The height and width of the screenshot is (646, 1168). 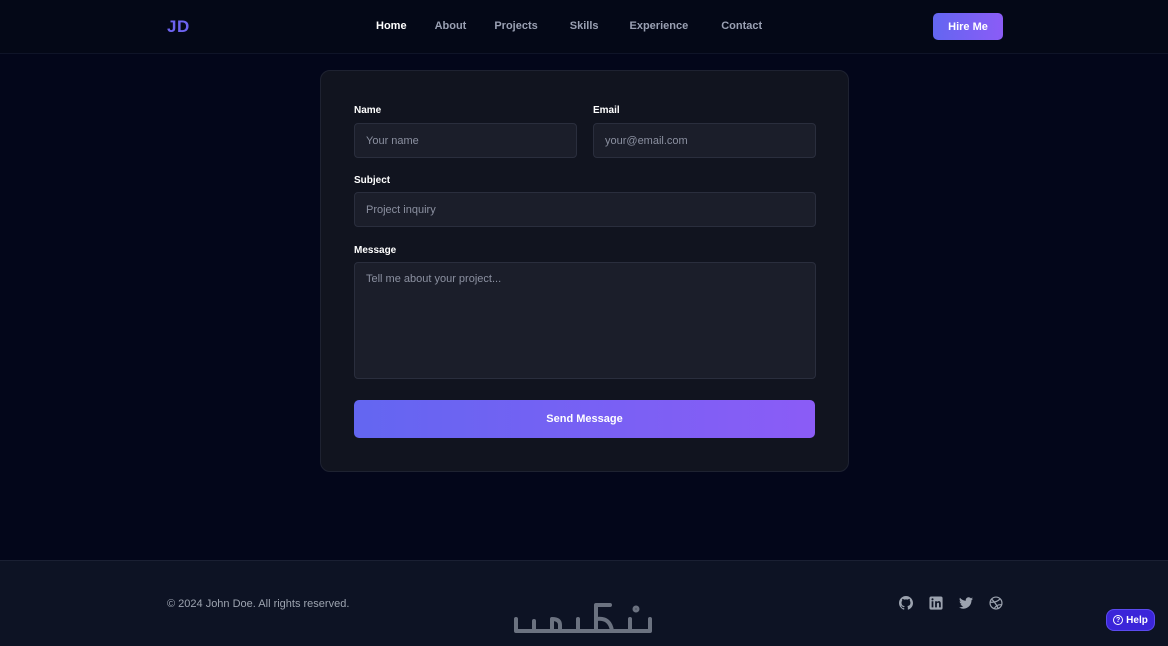 I want to click on watermark-logo, so click(x=583, y=618).